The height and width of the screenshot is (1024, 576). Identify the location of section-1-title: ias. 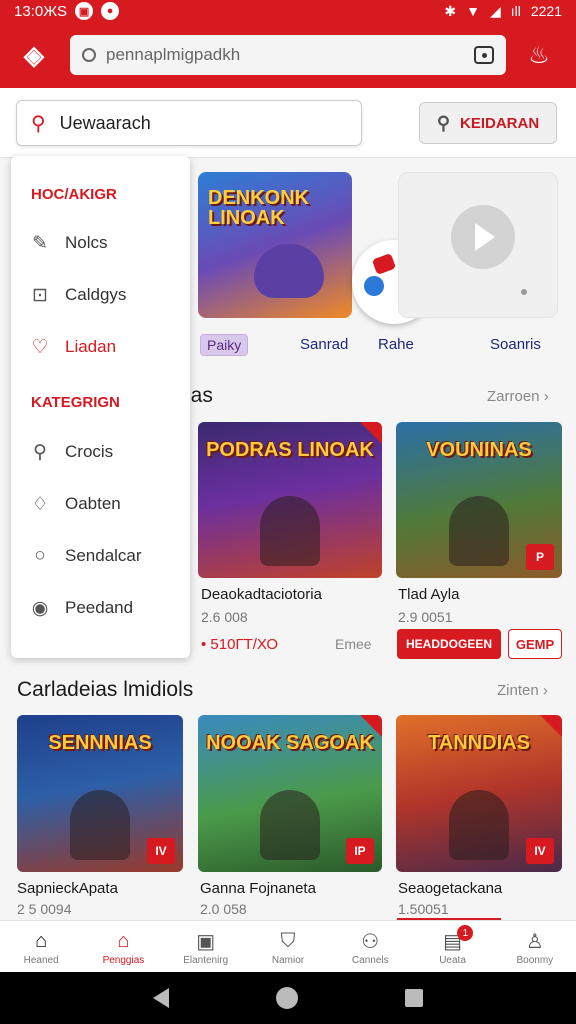
(199, 395).